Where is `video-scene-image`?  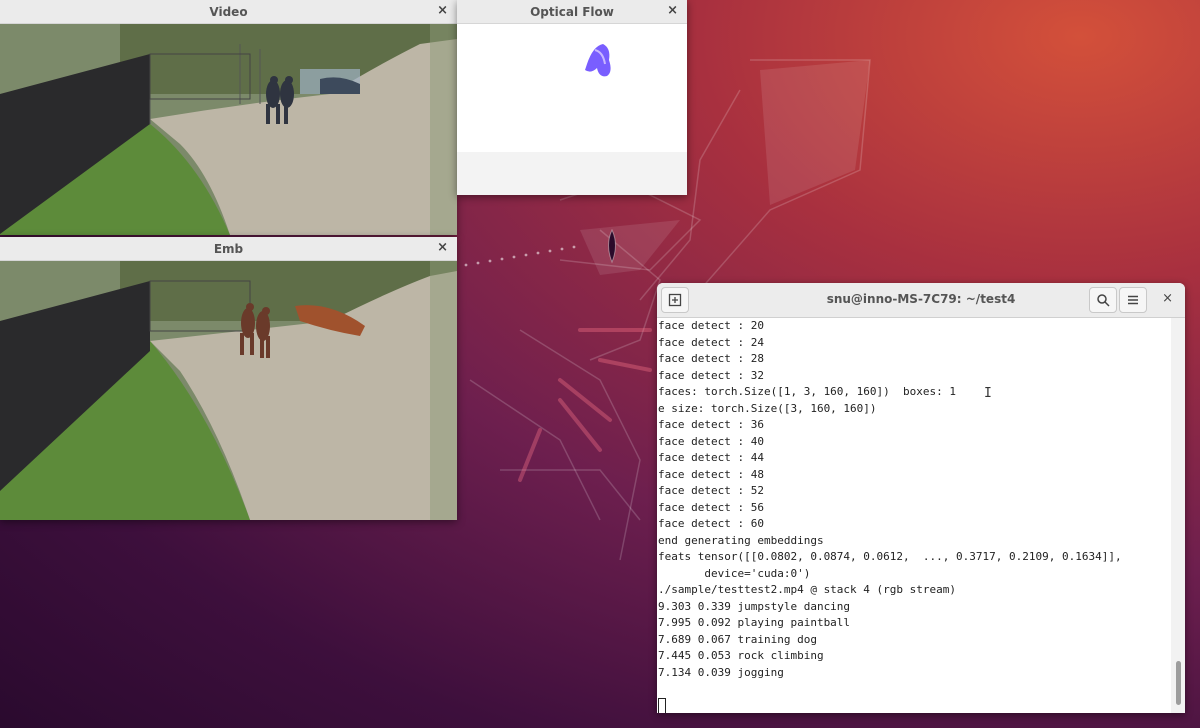
video-scene-image is located at coordinates (228, 129).